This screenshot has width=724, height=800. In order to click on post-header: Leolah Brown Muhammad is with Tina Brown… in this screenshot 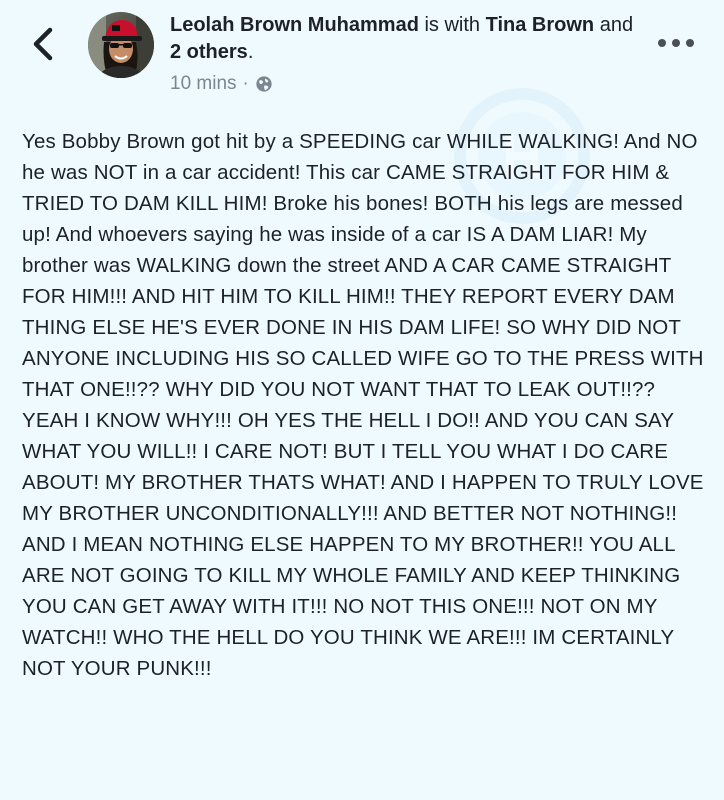, I will do `click(405, 39)`.